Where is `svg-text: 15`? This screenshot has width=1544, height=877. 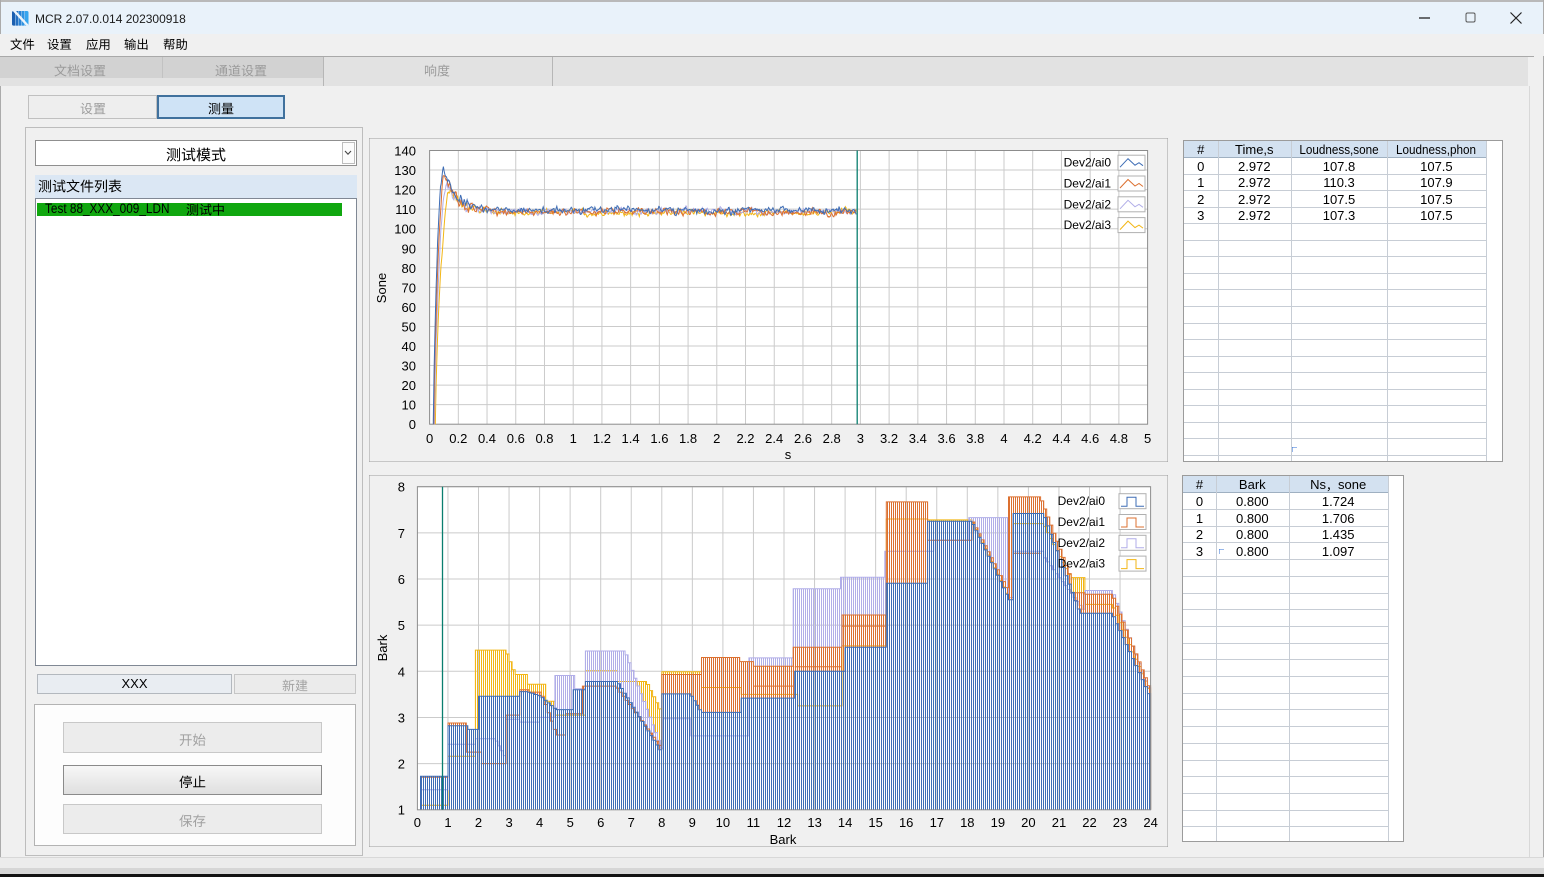
svg-text: 15 is located at coordinates (875, 822).